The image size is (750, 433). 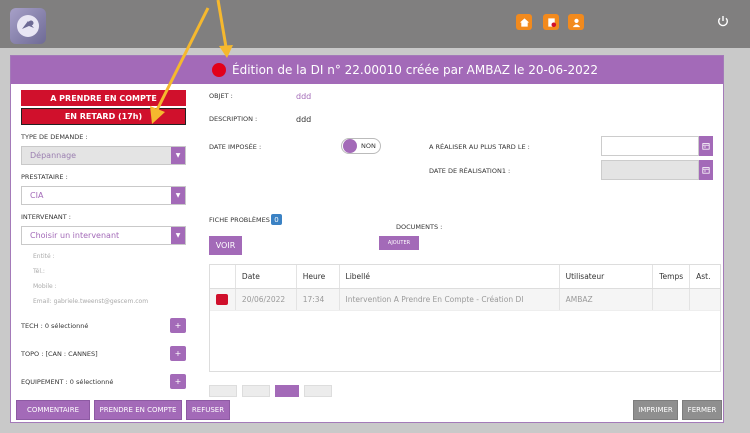 What do you see at coordinates (318, 299) in the screenshot?
I see `row-heure: 17:34` at bounding box center [318, 299].